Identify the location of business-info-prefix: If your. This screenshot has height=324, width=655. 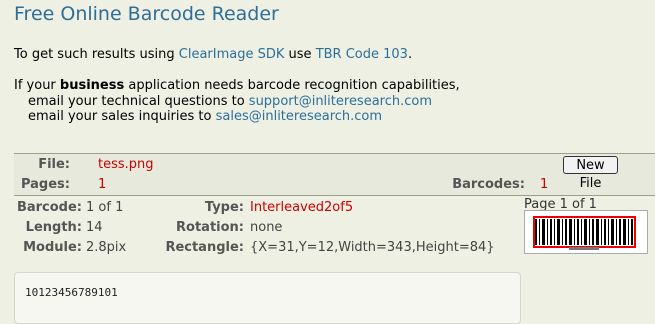
(37, 85).